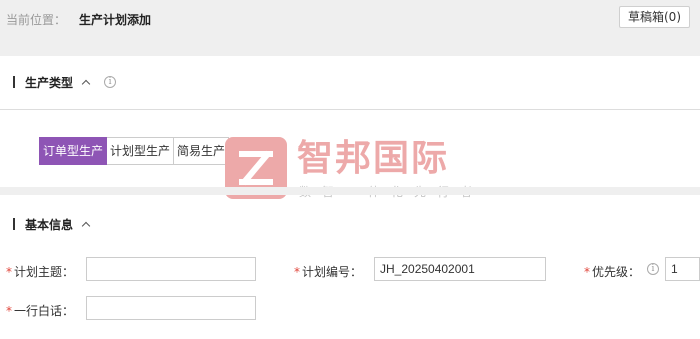 The width and height of the screenshot is (700, 339). I want to click on plan-number-input: JH_20250402001, so click(460, 269).